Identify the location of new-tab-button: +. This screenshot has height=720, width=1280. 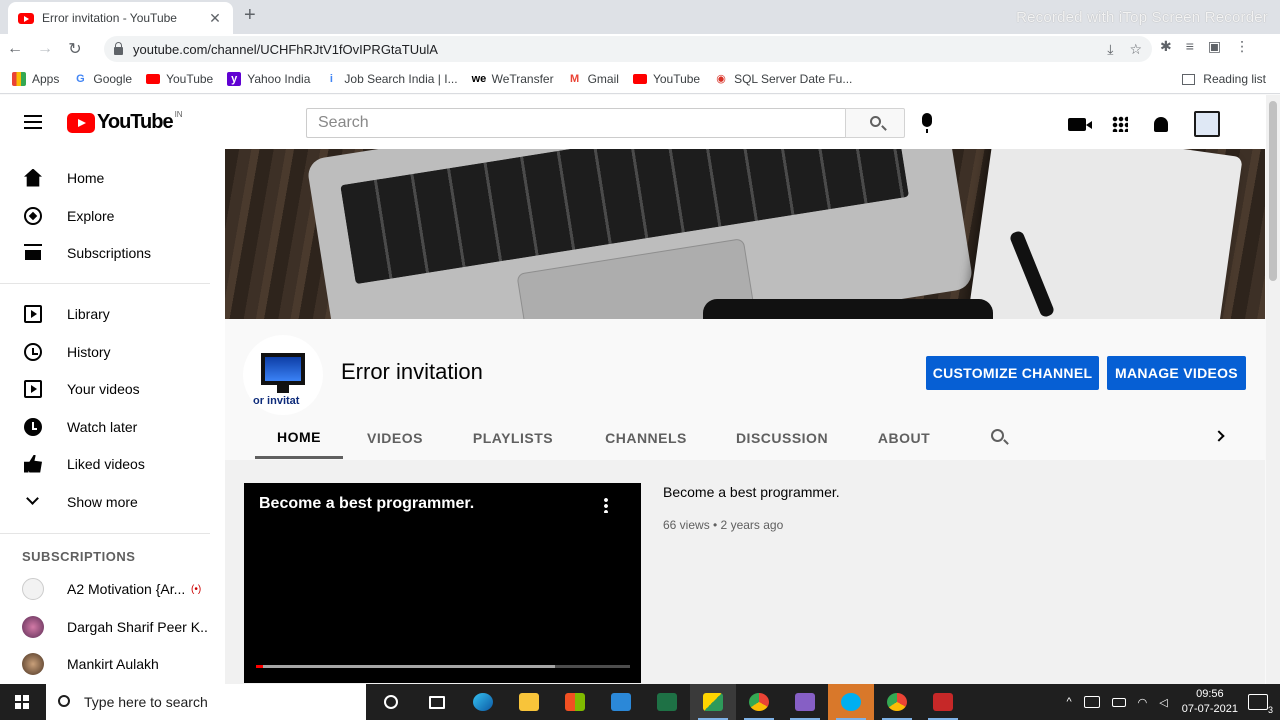
(250, 15).